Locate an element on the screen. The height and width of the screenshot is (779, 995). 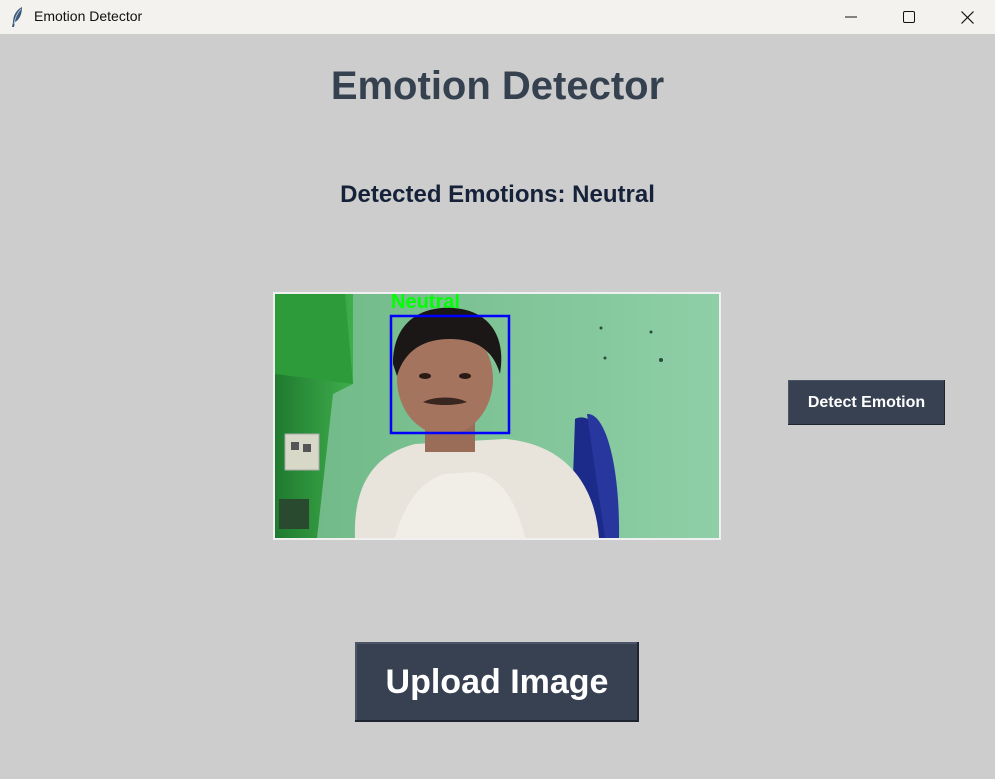
detect-emotion-button: Detect Emotion is located at coordinates (866, 402).